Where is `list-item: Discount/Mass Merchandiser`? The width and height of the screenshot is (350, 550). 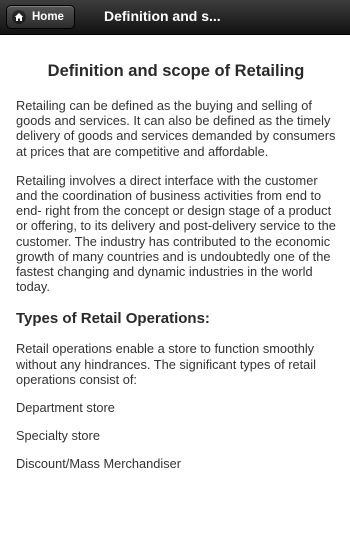 list-item: Discount/Mass Merchandiser is located at coordinates (98, 464).